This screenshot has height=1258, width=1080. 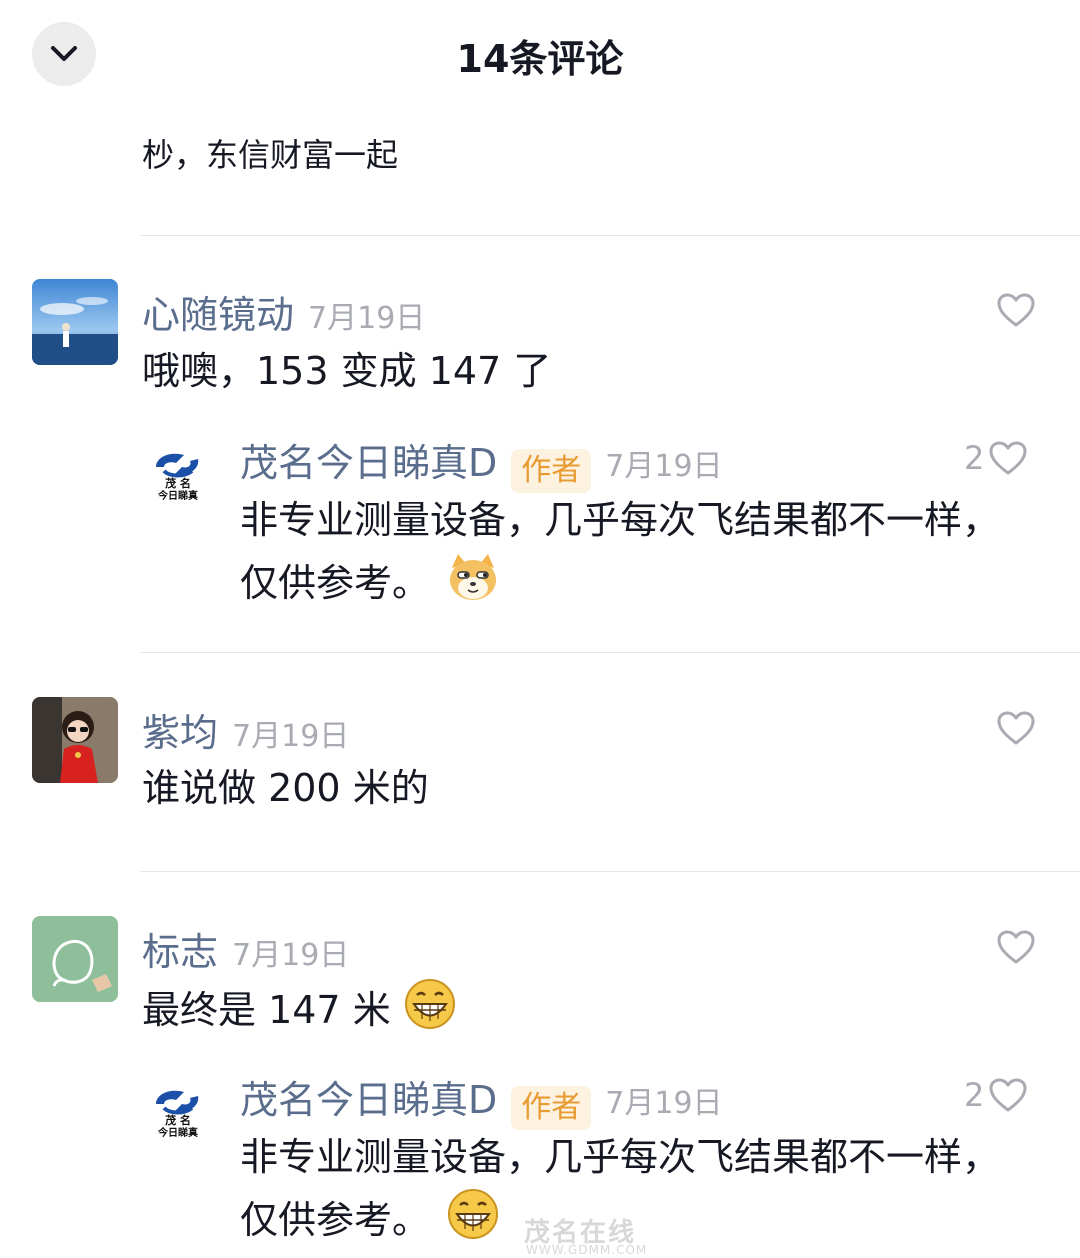 I want to click on watermark-url: WWW.GDMM.COM, so click(x=587, y=1250).